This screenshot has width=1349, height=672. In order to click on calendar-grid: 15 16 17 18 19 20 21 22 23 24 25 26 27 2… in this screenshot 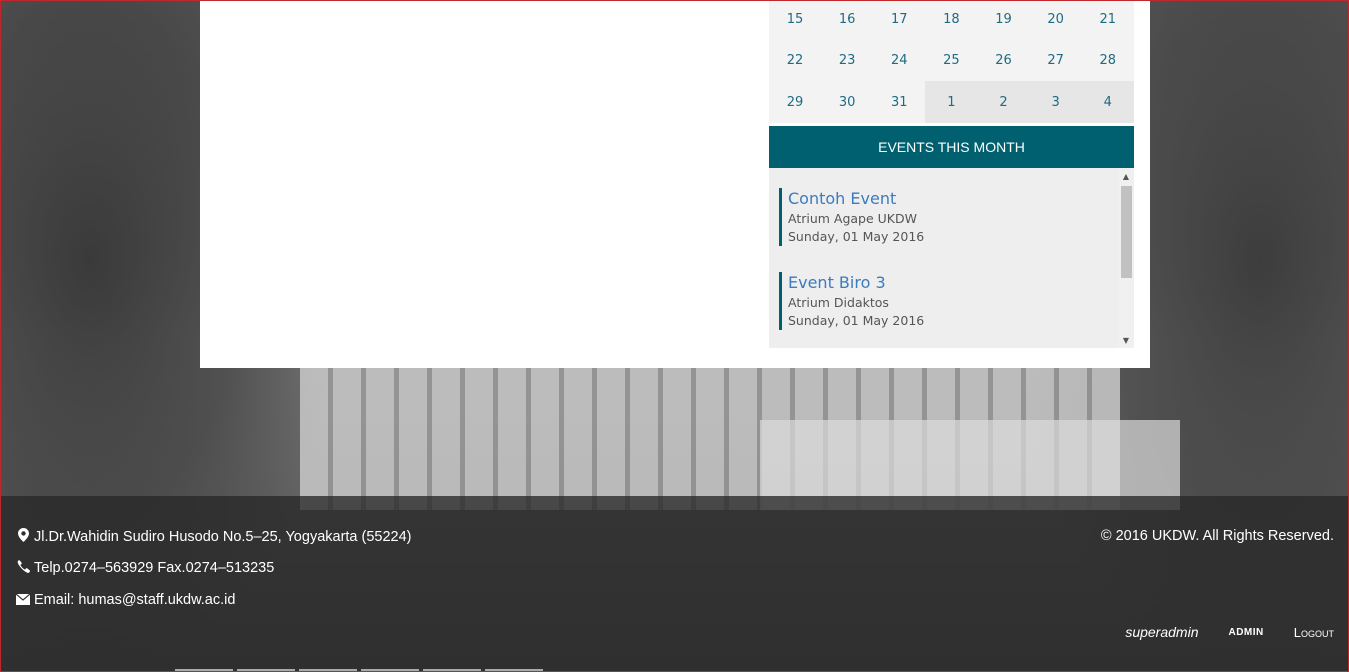, I will do `click(951, 61)`.